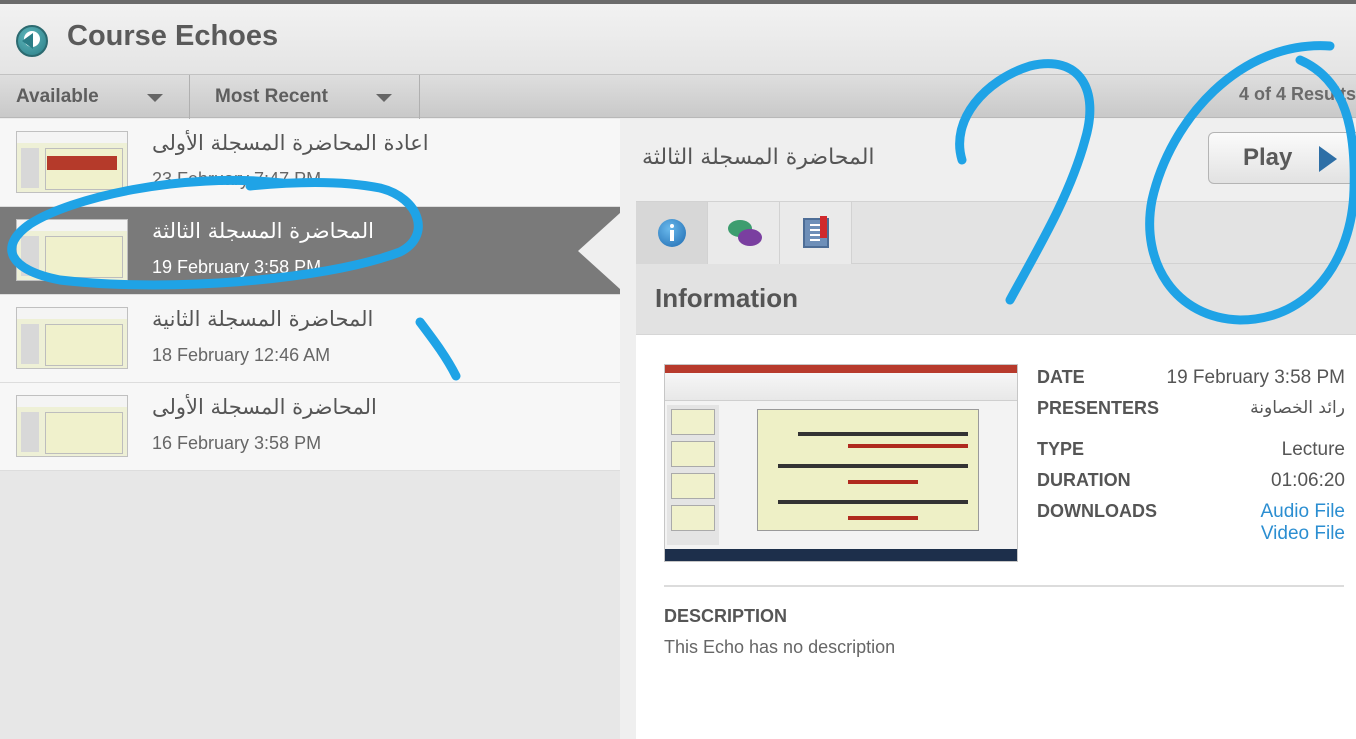 The image size is (1356, 739). I want to click on duration-label: DURATION, so click(1084, 480).